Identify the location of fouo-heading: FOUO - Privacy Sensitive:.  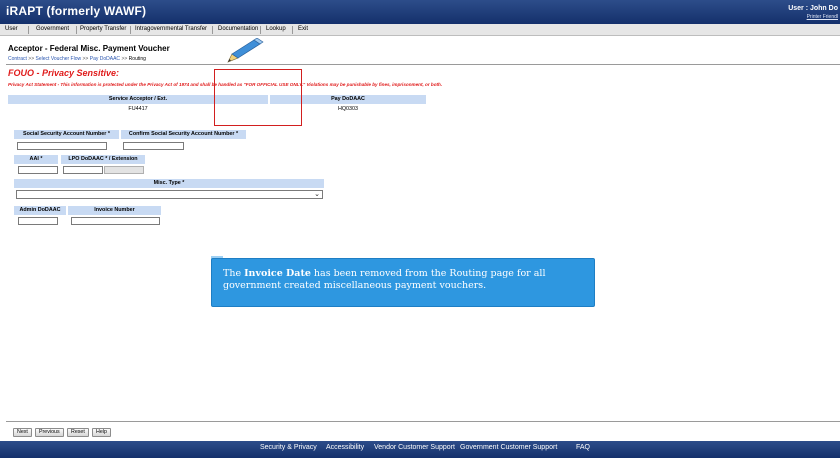
(64, 73).